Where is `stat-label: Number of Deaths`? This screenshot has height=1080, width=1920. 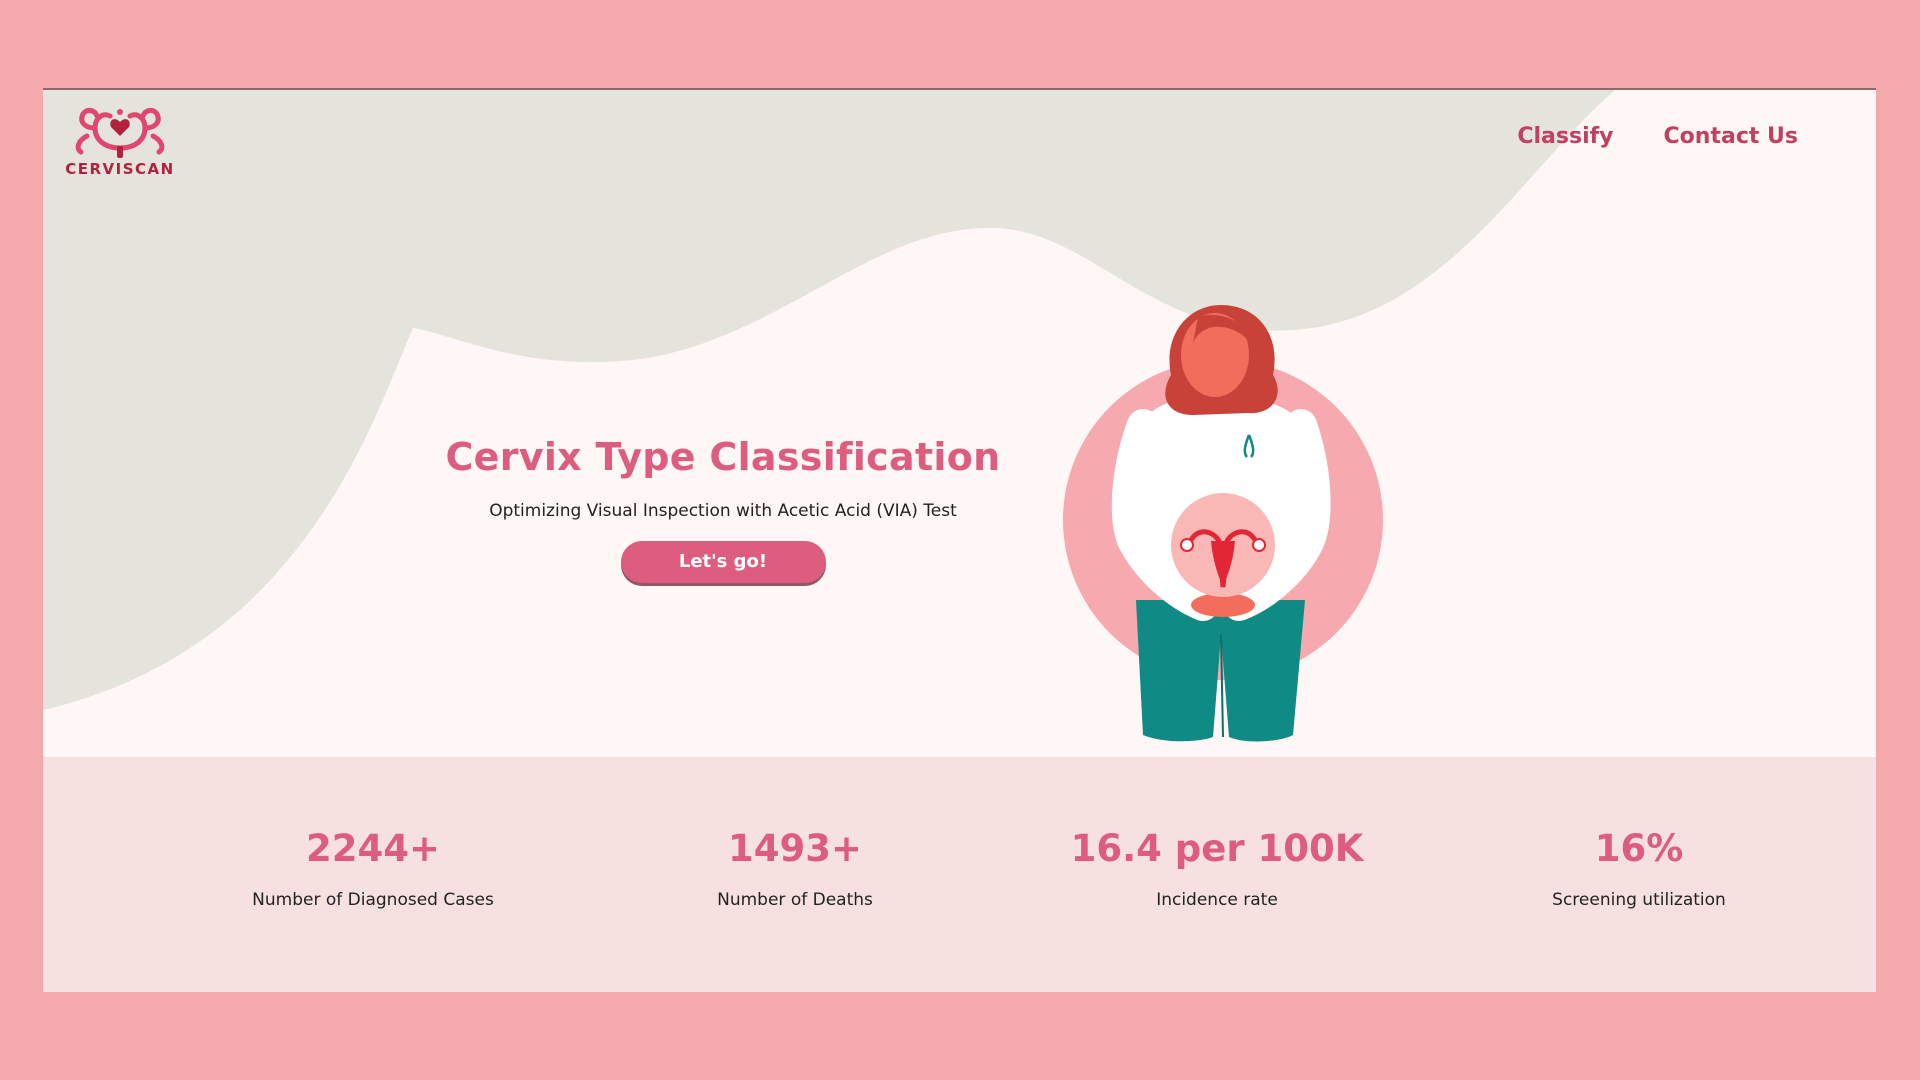 stat-label: Number of Deaths is located at coordinates (795, 900).